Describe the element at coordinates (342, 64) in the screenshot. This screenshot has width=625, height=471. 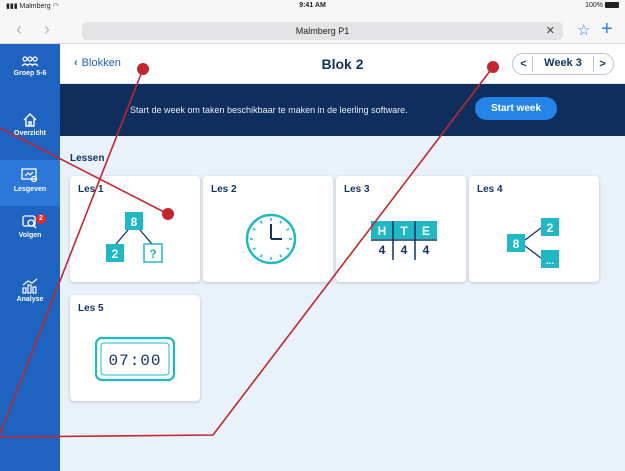
I see `page-header: ‹ Blokken Blok 2 < Week 3 >` at that location.